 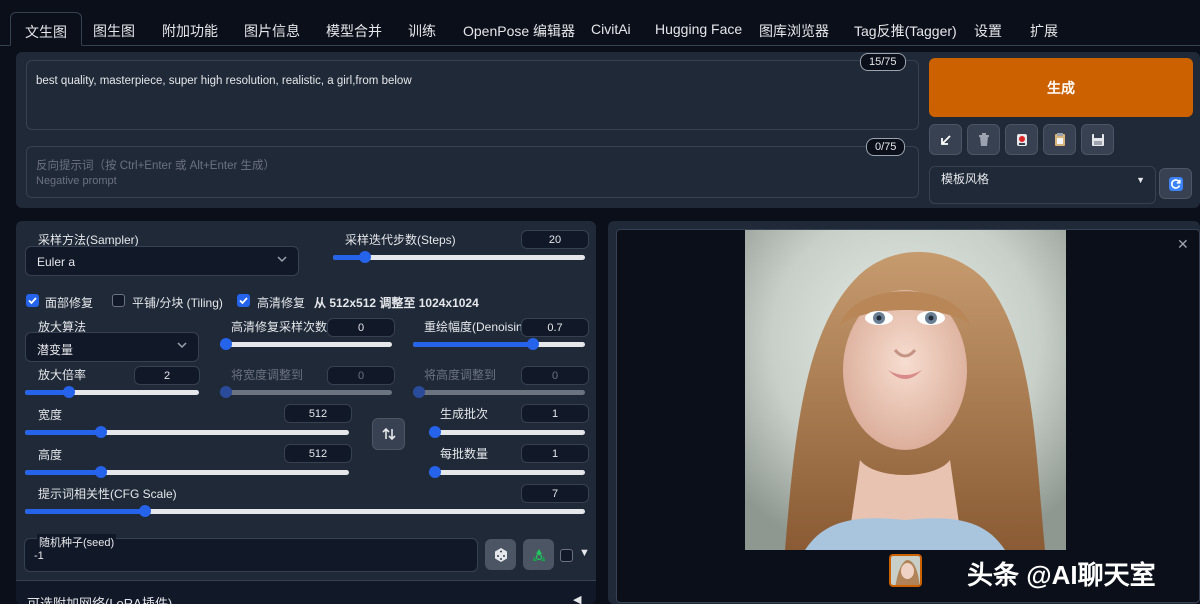 What do you see at coordinates (279, 327) in the screenshot?
I see `hires-steps-label: 高清修复采样次数` at bounding box center [279, 327].